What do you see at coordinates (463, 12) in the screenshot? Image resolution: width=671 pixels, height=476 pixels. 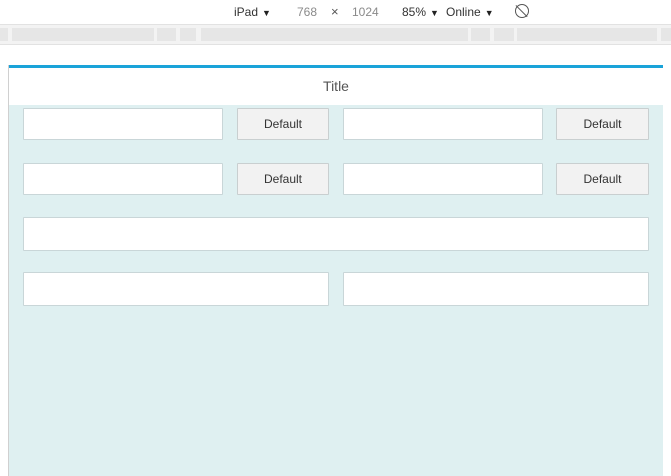 I see `network-label: Online` at bounding box center [463, 12].